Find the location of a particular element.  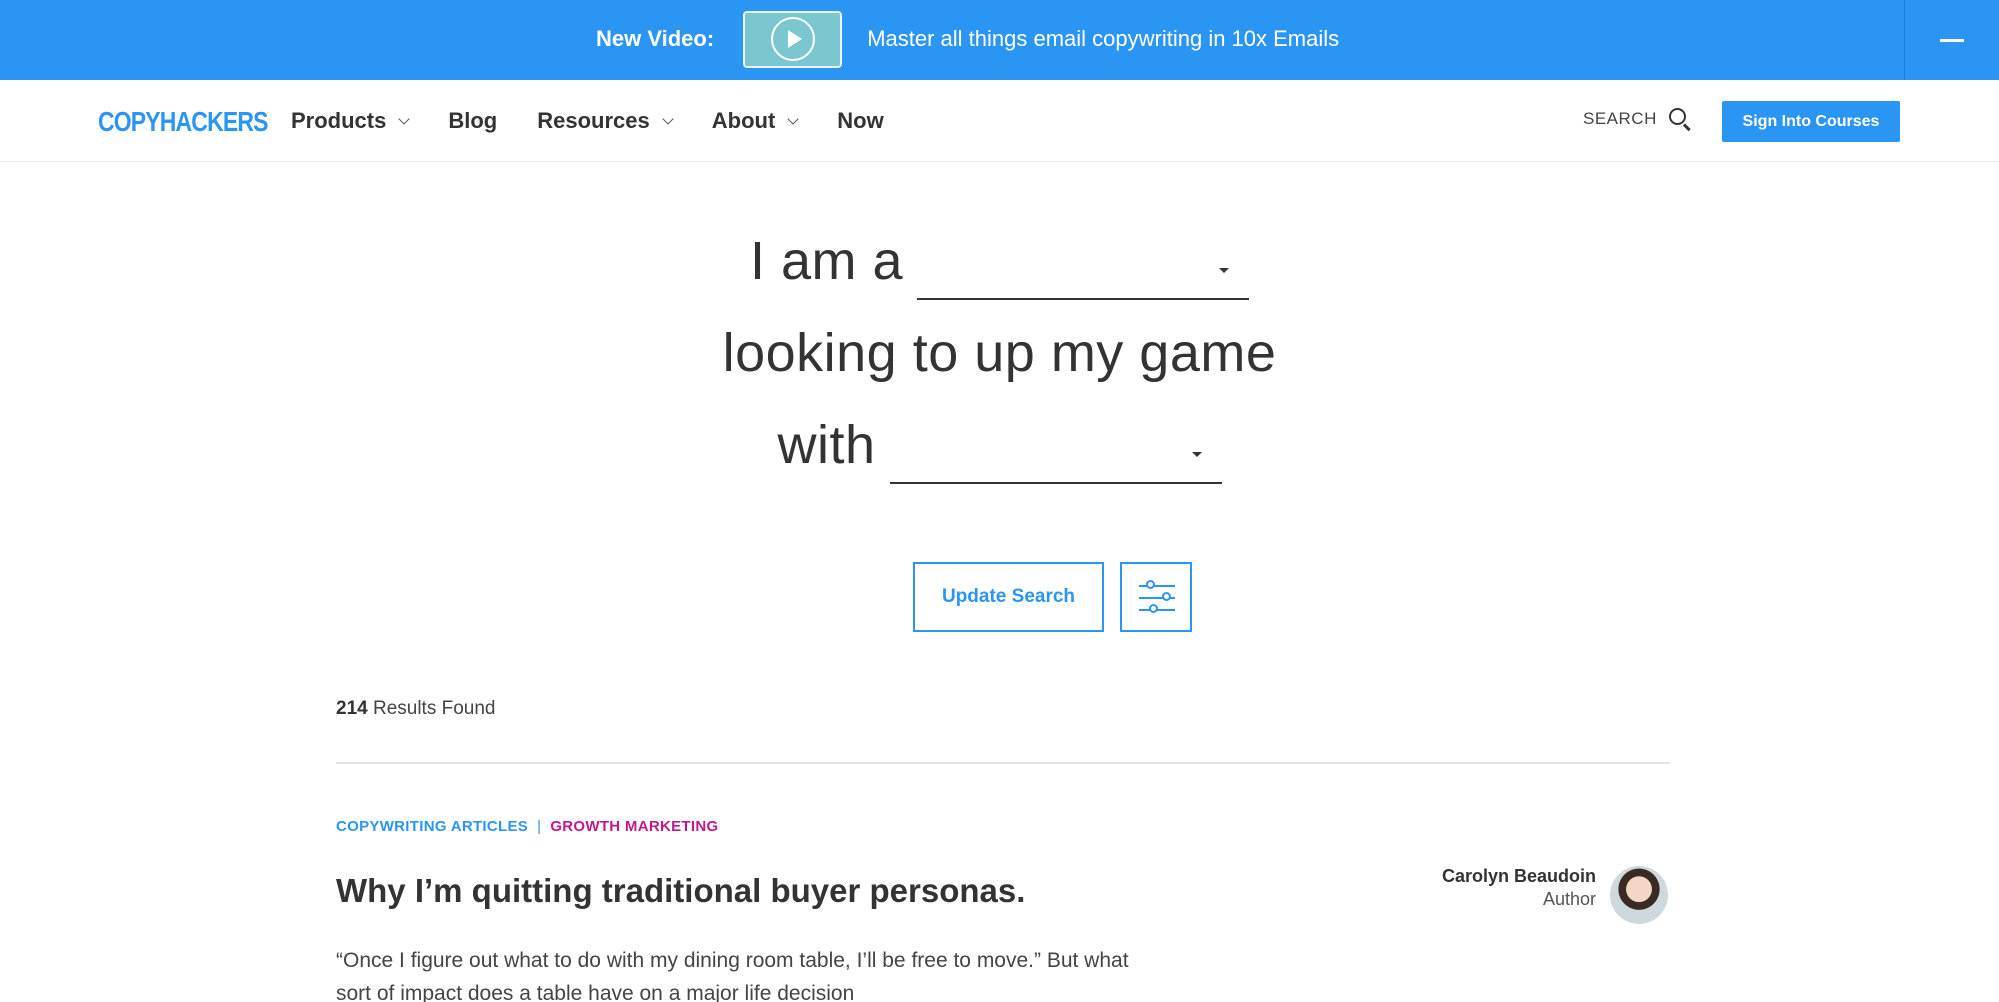

filter-button is located at coordinates (1156, 597).